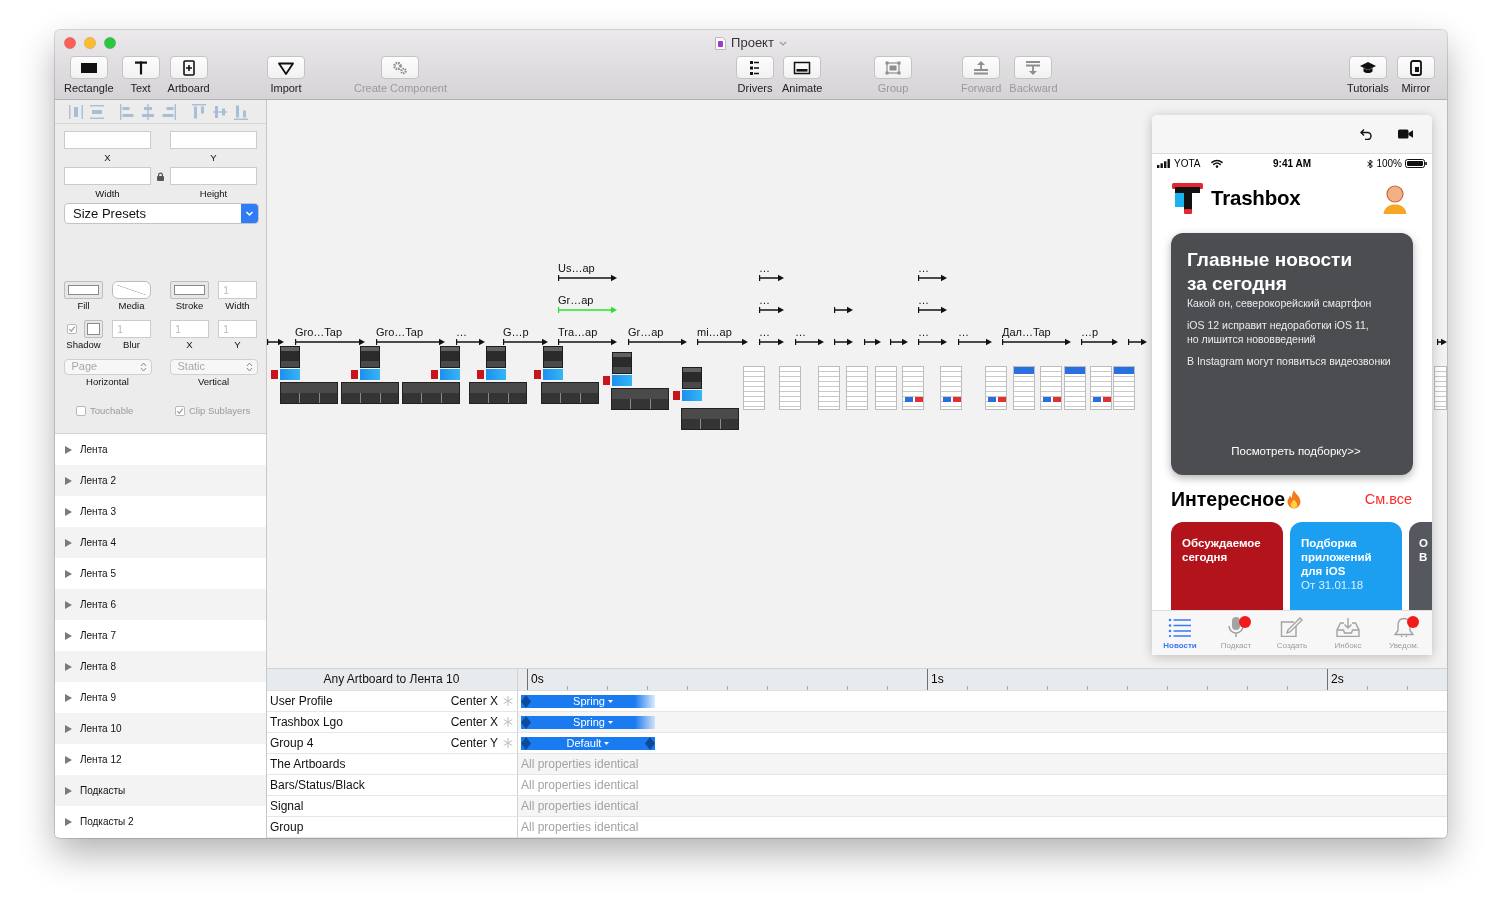 The image size is (1503, 918). Describe the element at coordinates (90, 43) in the screenshot. I see `minimize-button` at that location.